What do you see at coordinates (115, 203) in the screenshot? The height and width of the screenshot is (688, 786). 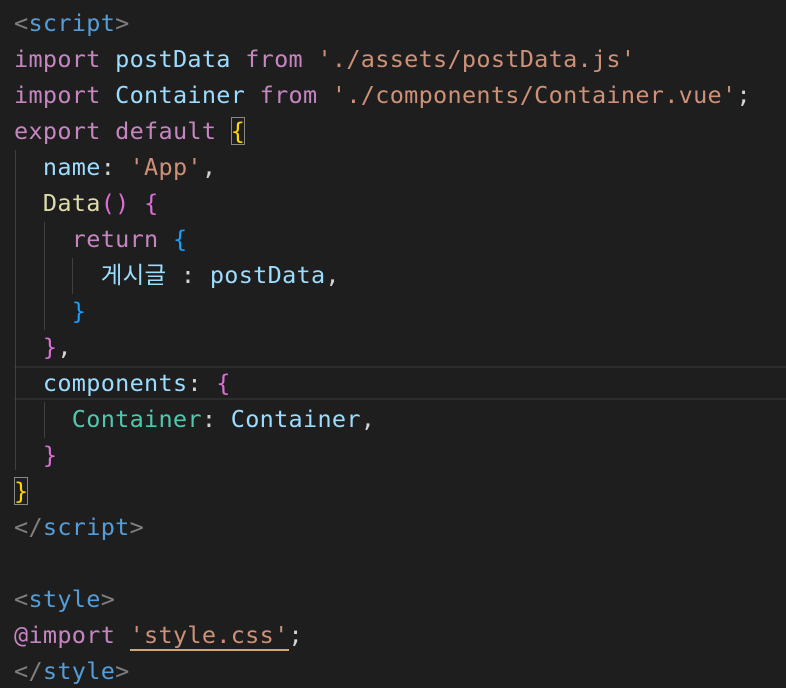 I see `parens: ()` at bounding box center [115, 203].